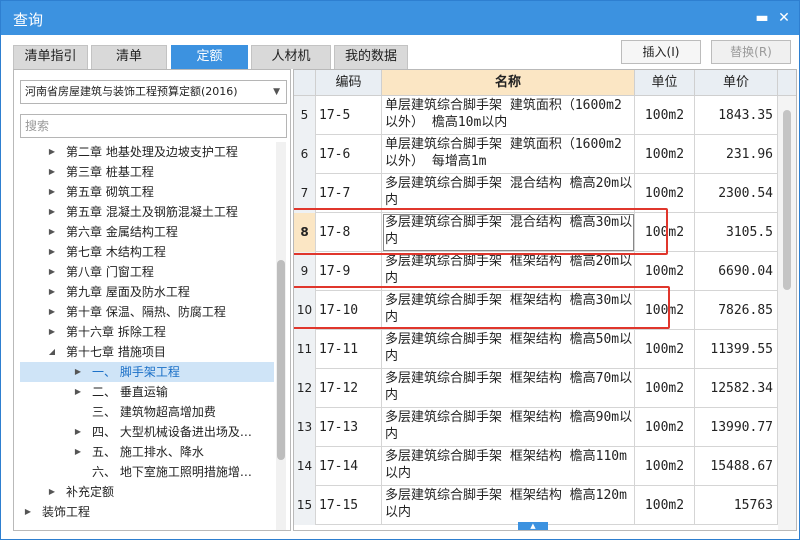 The width and height of the screenshot is (800, 540). I want to click on tree-node: ◢ 第十七章 措施项目, so click(147, 352).